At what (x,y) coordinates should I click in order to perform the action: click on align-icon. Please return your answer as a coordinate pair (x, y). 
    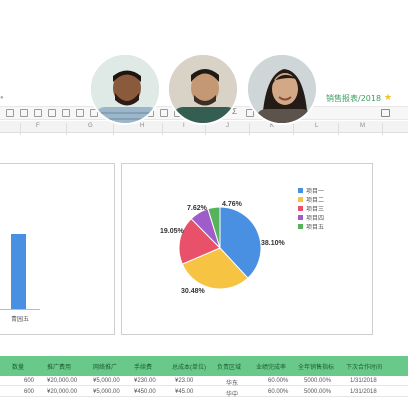
    Looking at the image, I should click on (164, 113).